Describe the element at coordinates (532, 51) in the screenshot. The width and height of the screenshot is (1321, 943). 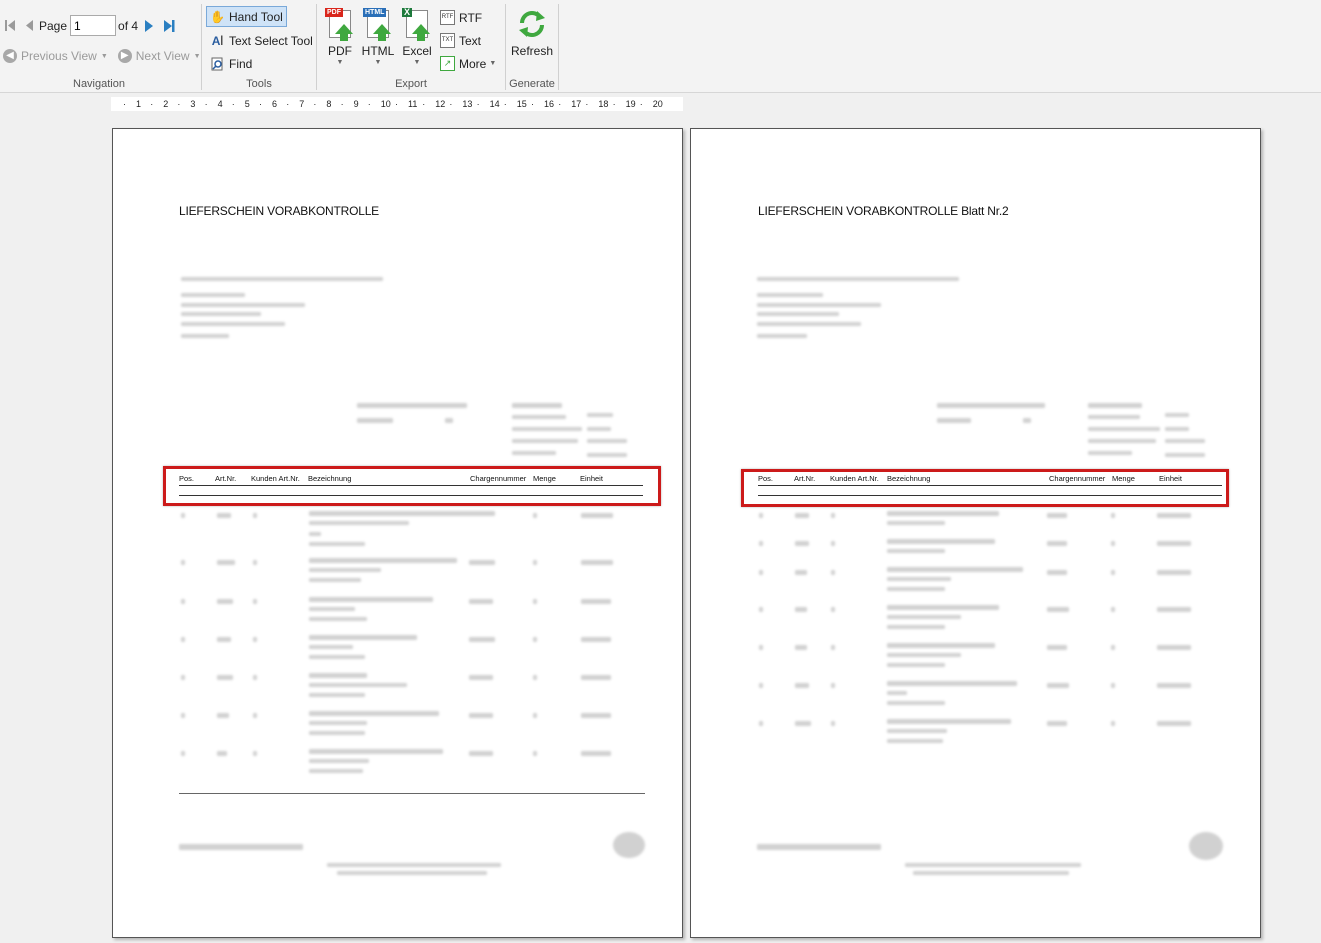
I see `refresh-label: Refresh` at that location.